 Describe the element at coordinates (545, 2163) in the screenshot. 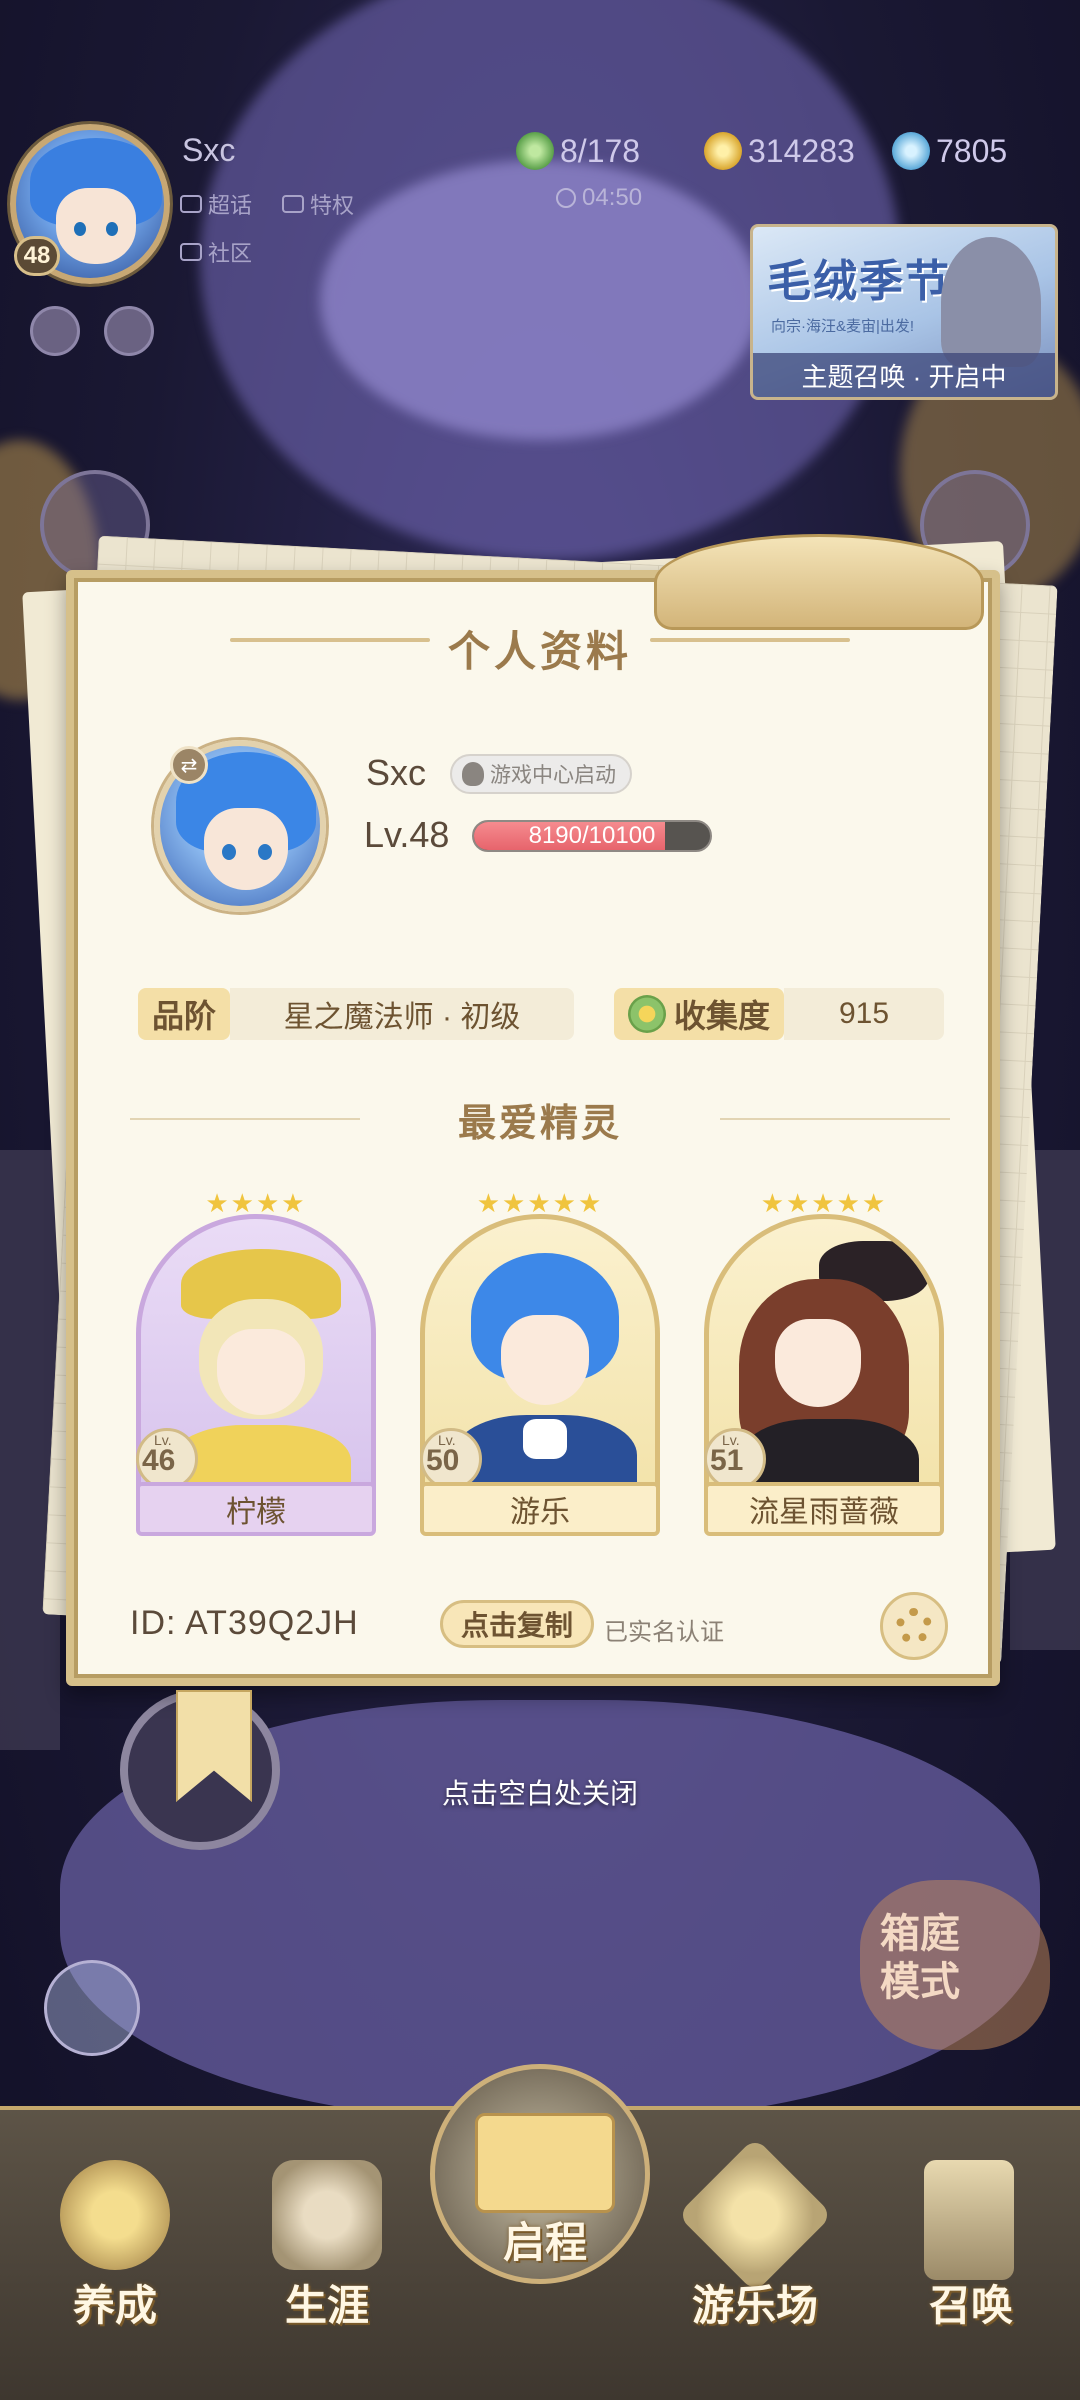

I see `open-book-icon` at that location.